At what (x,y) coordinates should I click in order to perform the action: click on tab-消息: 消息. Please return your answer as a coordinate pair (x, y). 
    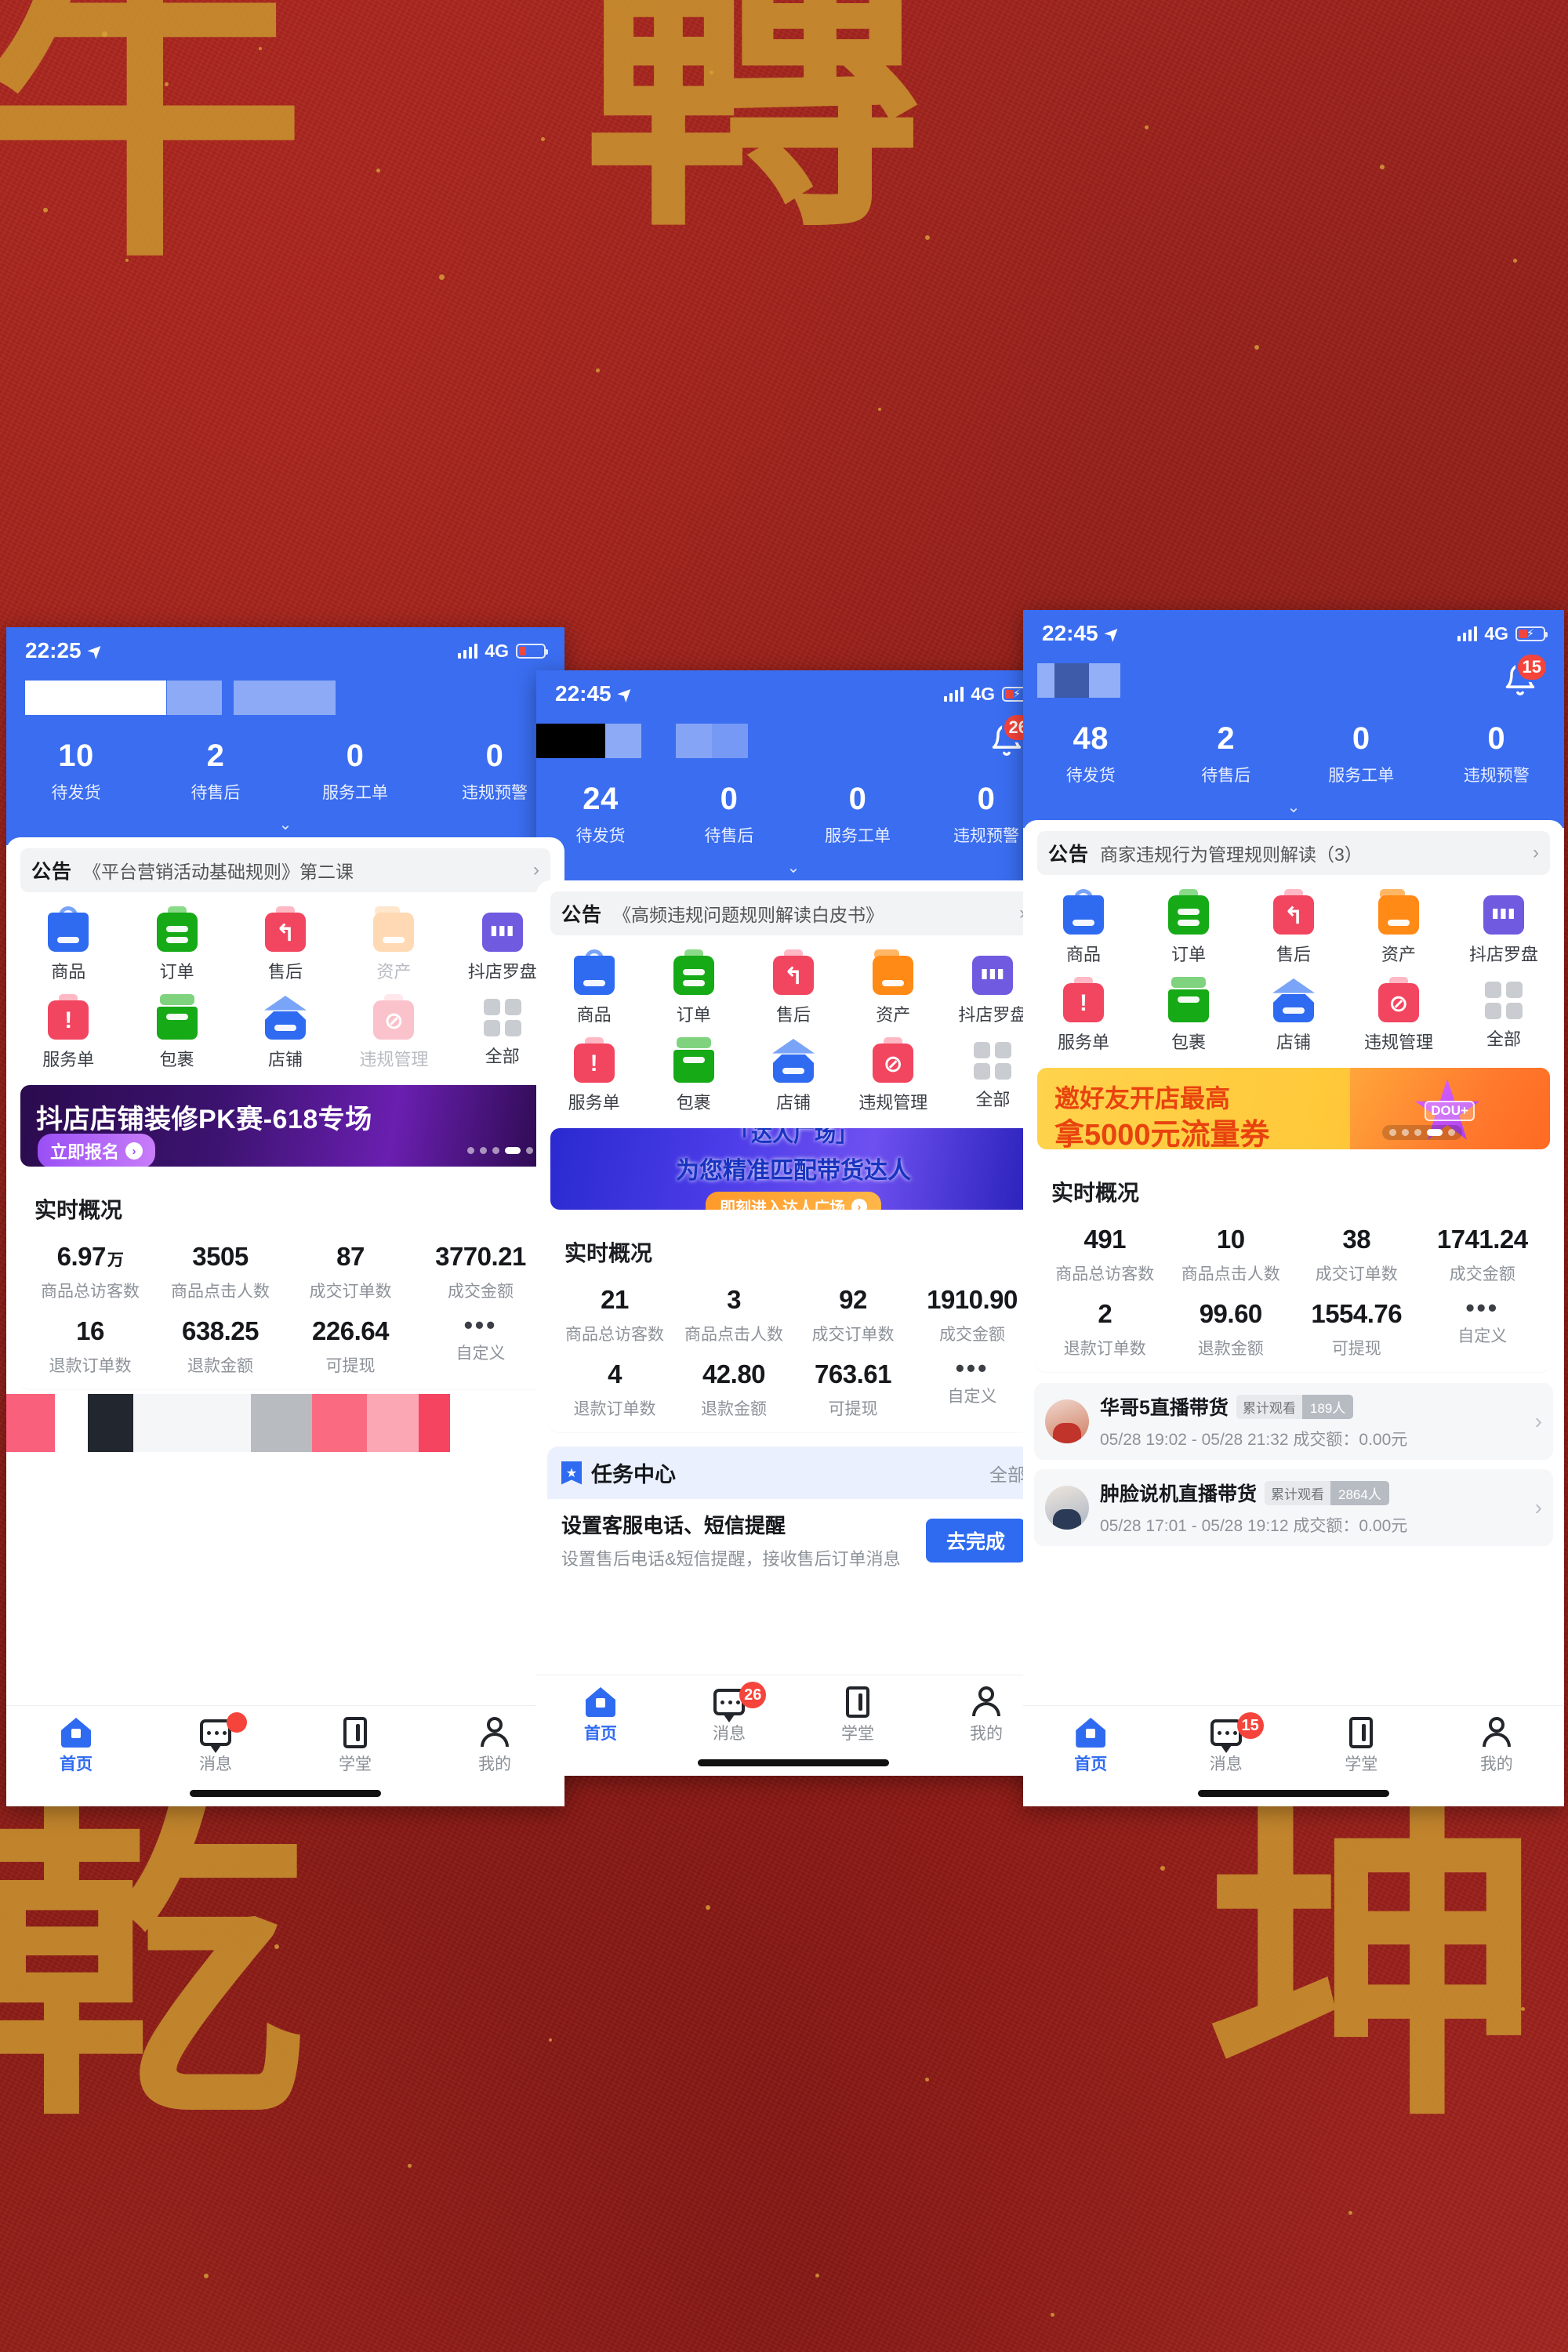
    Looking at the image, I should click on (215, 1743).